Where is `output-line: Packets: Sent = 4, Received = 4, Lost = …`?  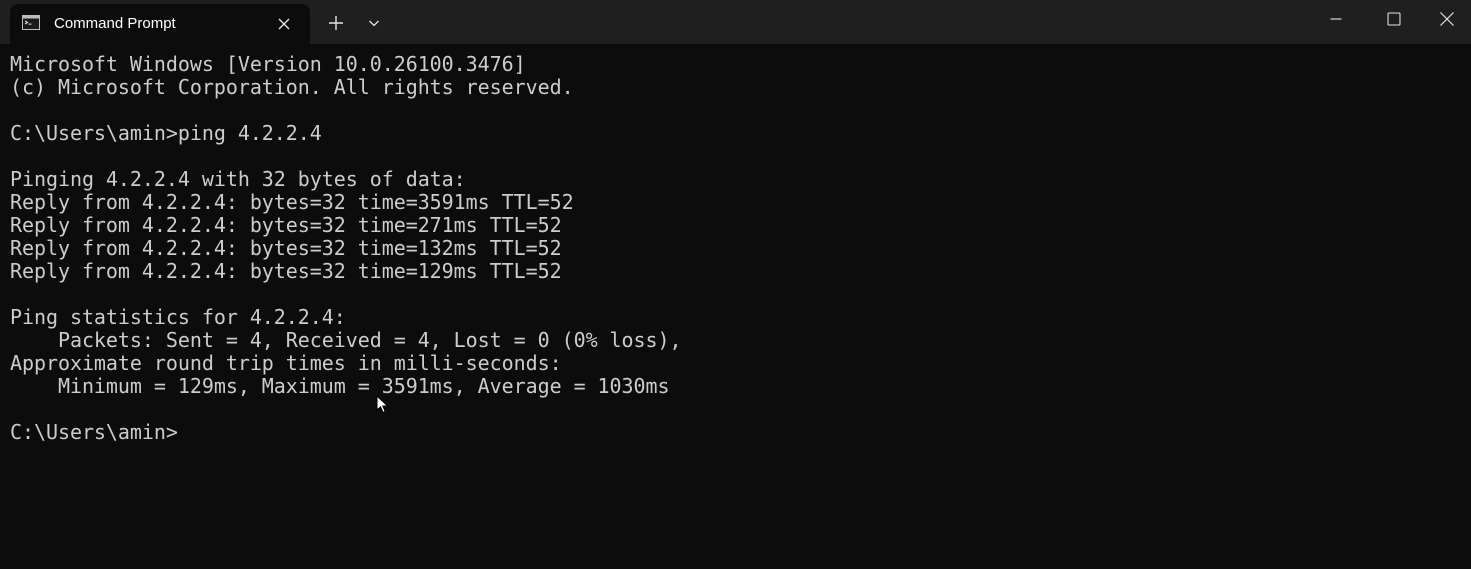
output-line: Packets: Sent = 4, Received = 4, Lost = … is located at coordinates (346, 340).